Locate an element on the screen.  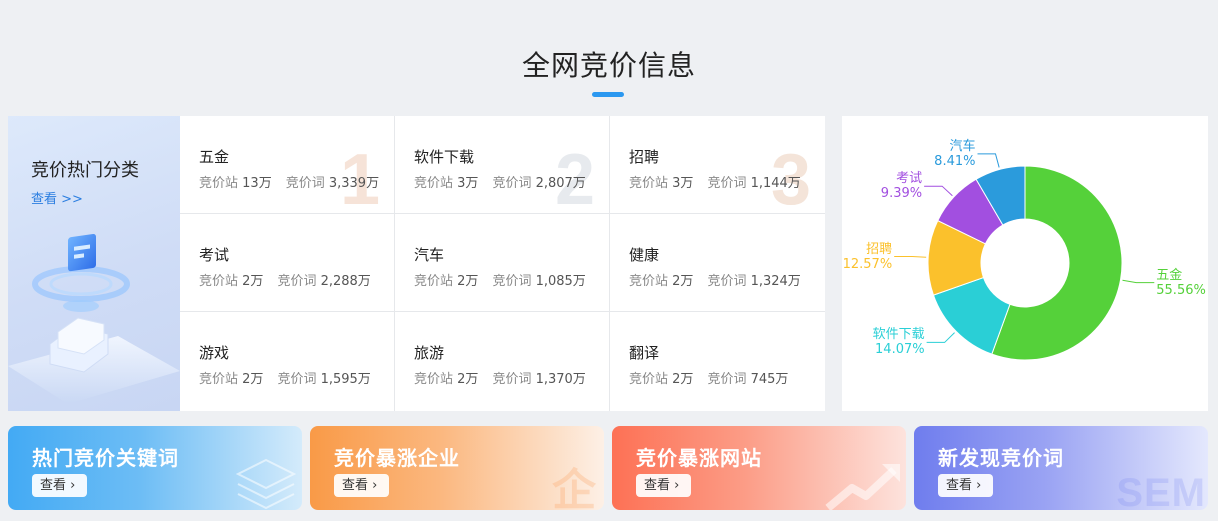
trend-up-icon is located at coordinates (862, 487).